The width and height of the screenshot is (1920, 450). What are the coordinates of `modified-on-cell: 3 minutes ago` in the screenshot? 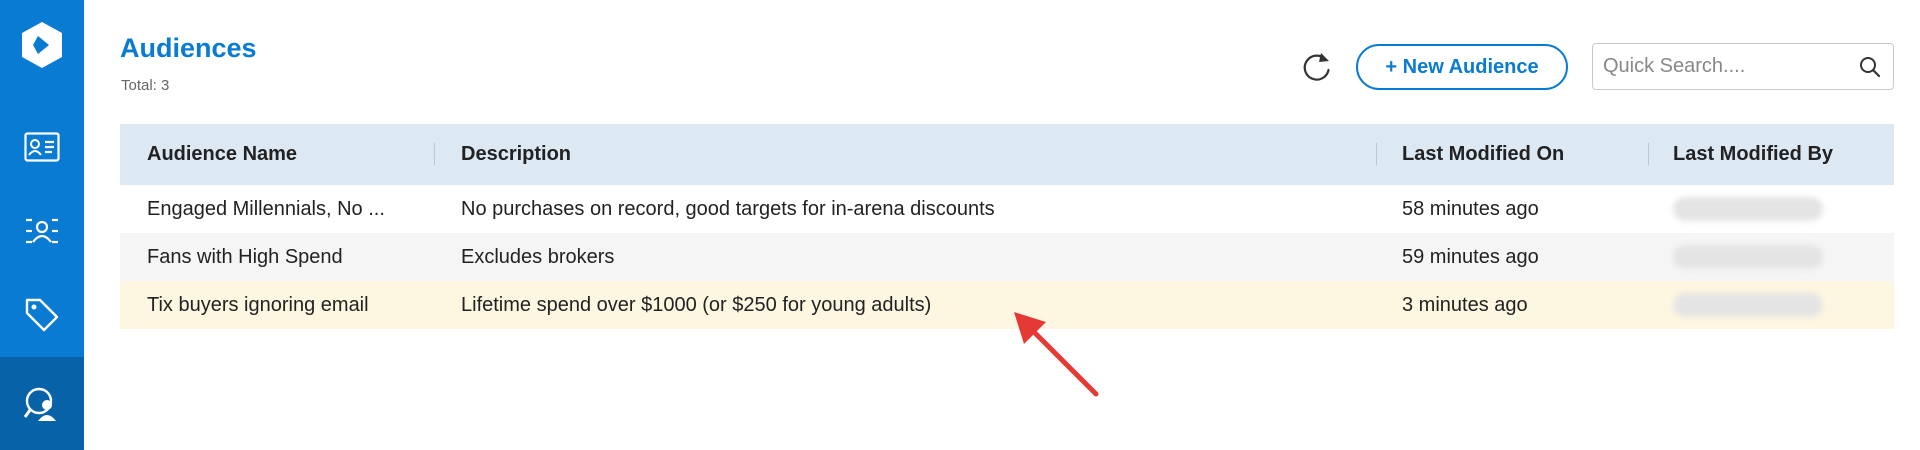 It's located at (1465, 304).